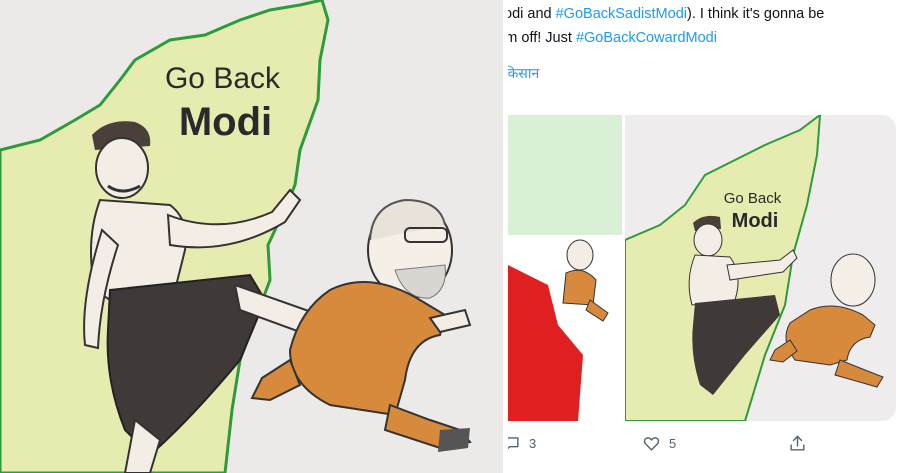  What do you see at coordinates (646, 38) in the screenshot?
I see `hashtag-link: #GoBackCowardModi` at bounding box center [646, 38].